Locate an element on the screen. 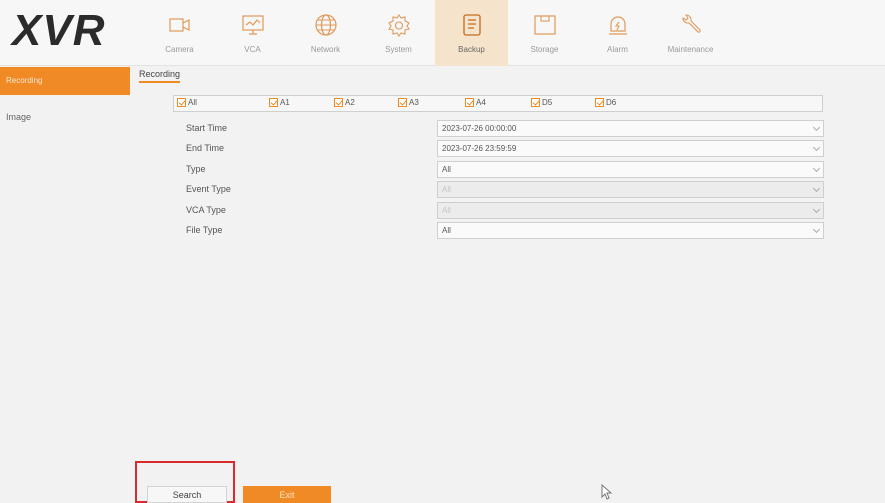  backup-icon is located at coordinates (472, 25).